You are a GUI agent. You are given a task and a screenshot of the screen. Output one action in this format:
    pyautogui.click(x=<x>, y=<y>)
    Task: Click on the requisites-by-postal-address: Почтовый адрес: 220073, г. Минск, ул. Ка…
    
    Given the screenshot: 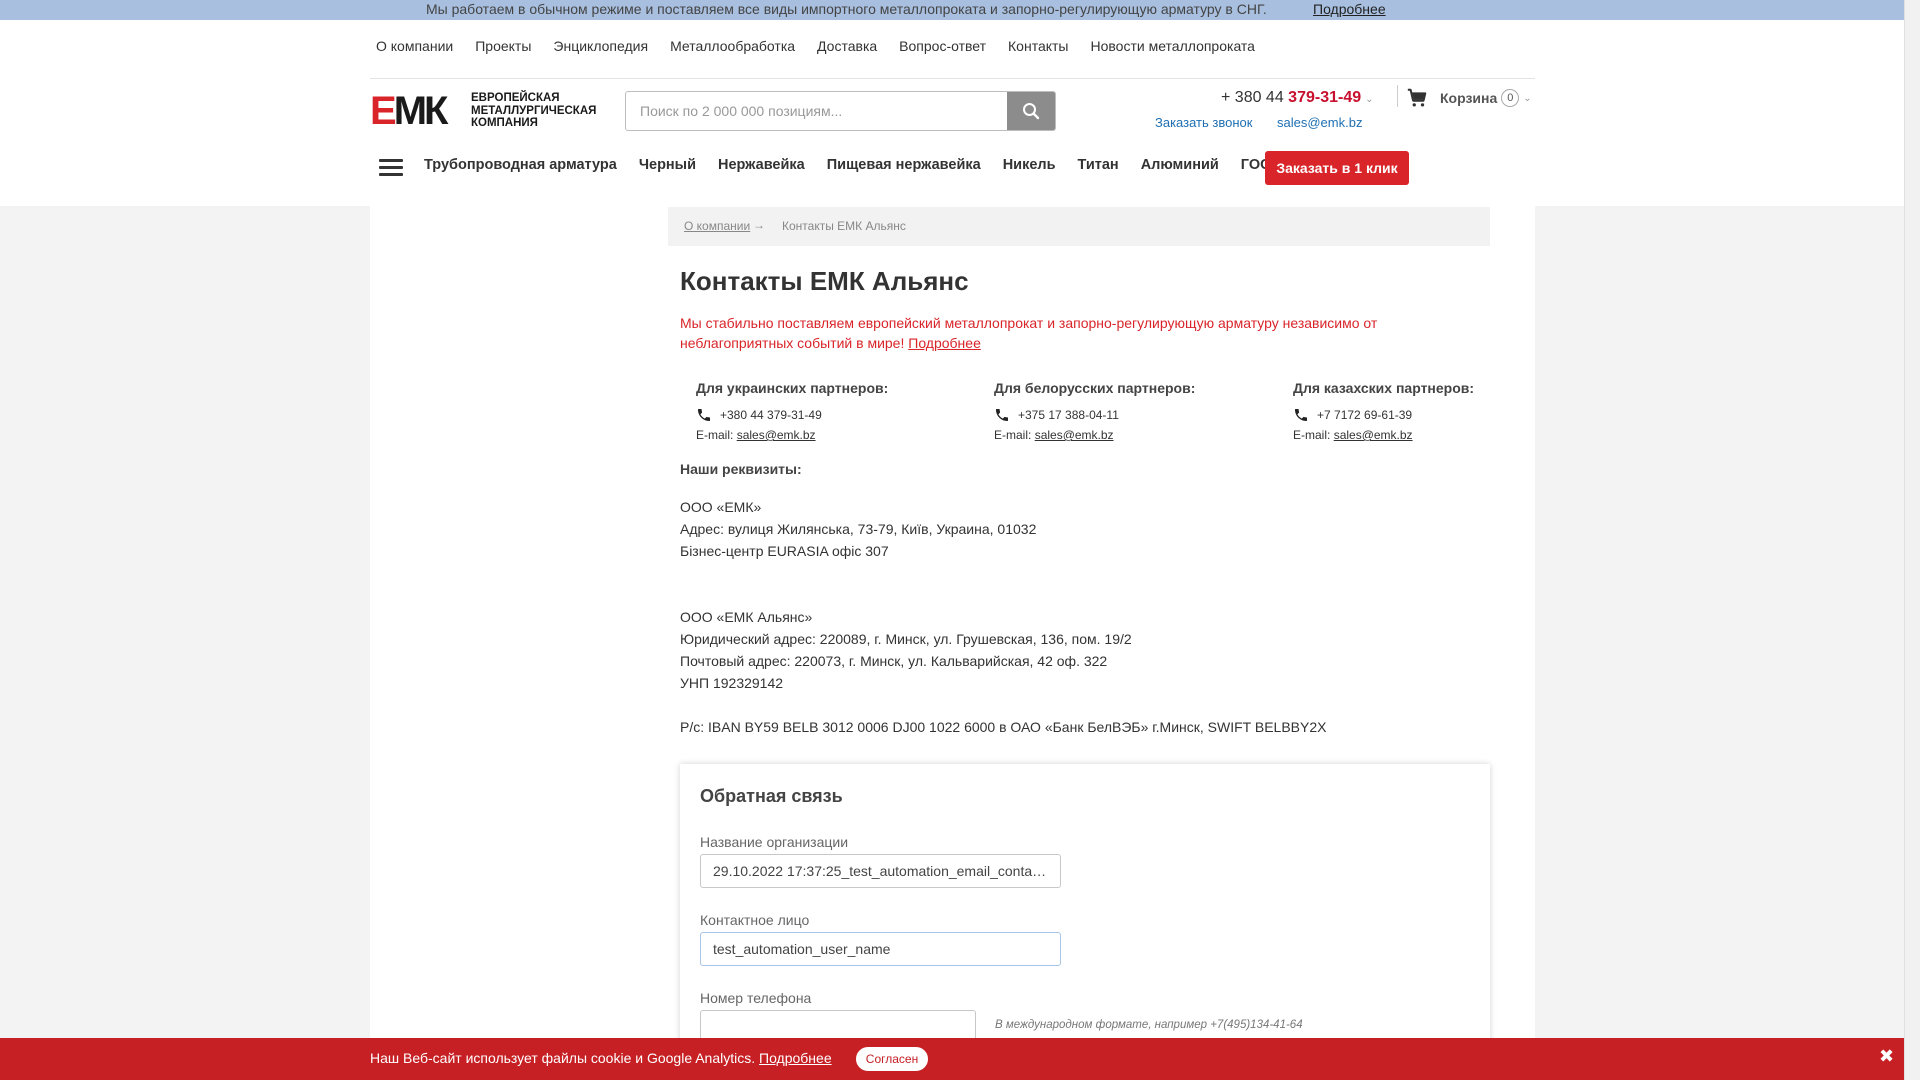 What is the action you would take?
    pyautogui.click(x=894, y=661)
    